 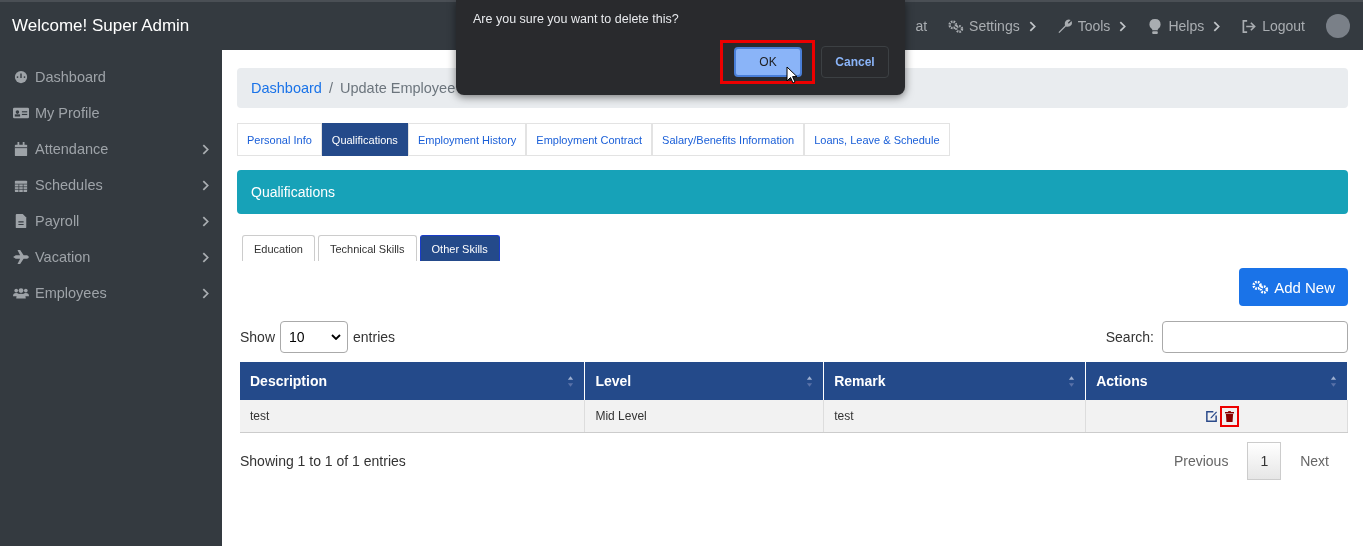 I want to click on add-new-button: Add New, so click(x=1293, y=287).